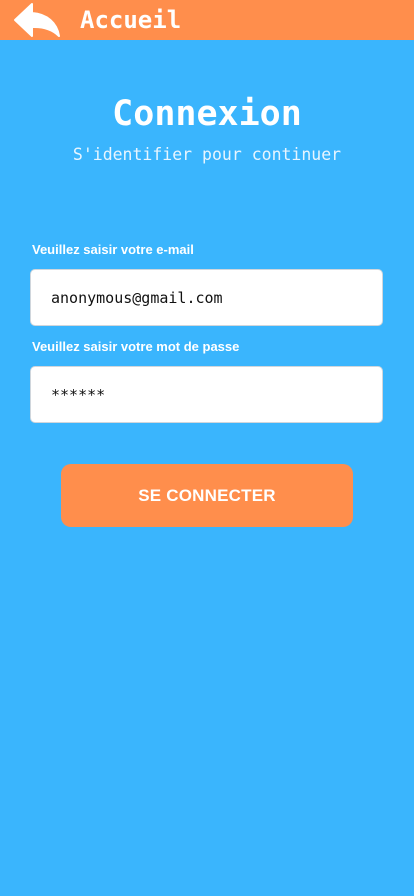 The height and width of the screenshot is (896, 414). What do you see at coordinates (131, 20) in the screenshot?
I see `header-title: Accueil` at bounding box center [131, 20].